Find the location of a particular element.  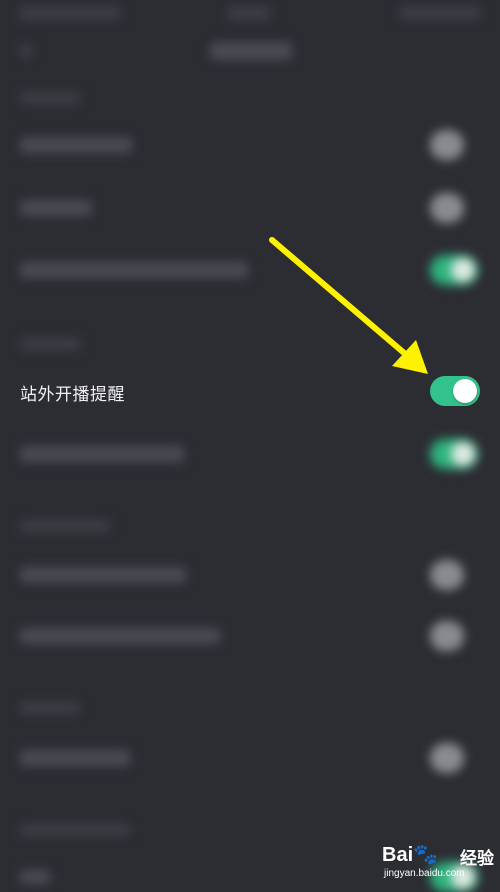

watermark-url: jingyan.baidu.com is located at coordinates (424, 873).